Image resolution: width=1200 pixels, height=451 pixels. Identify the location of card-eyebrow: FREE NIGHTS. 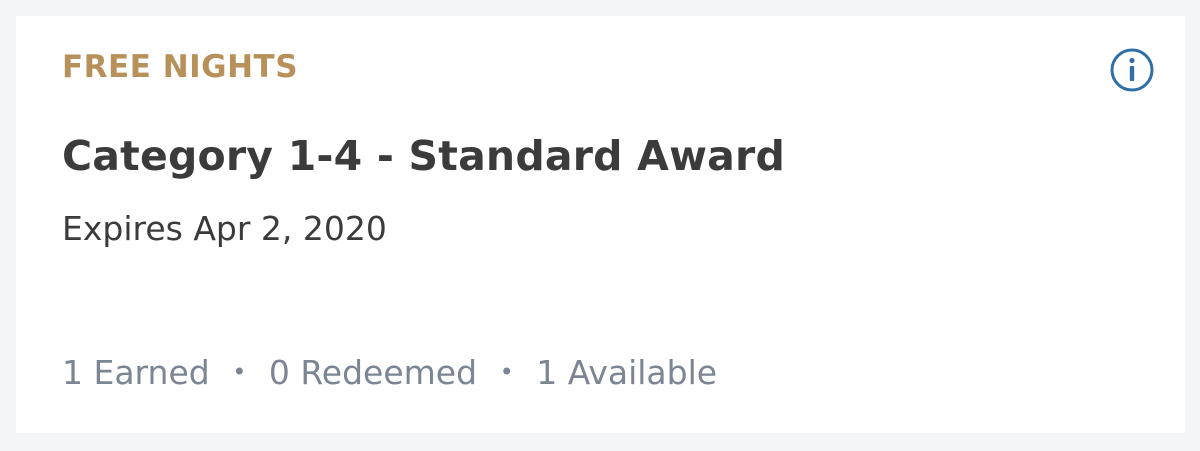
(180, 67).